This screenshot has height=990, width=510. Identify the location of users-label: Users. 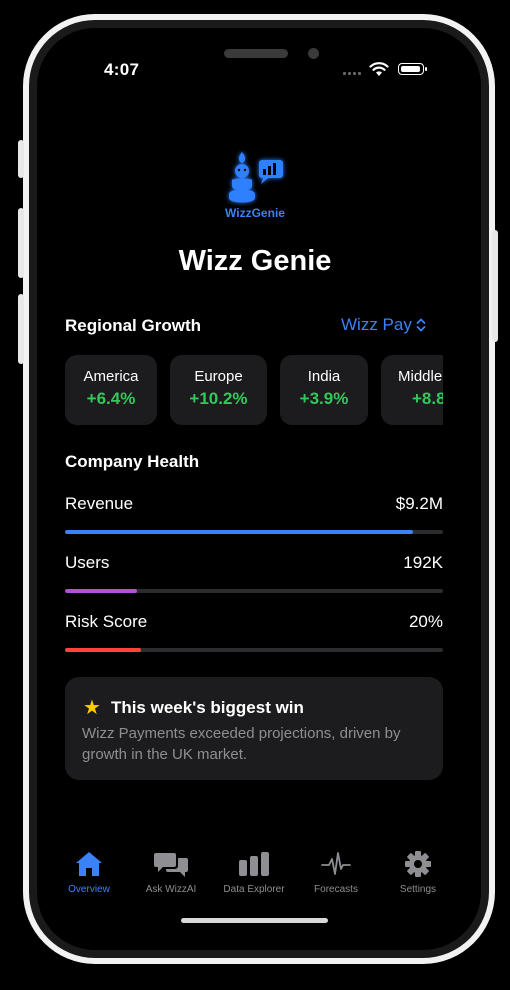
(87, 562).